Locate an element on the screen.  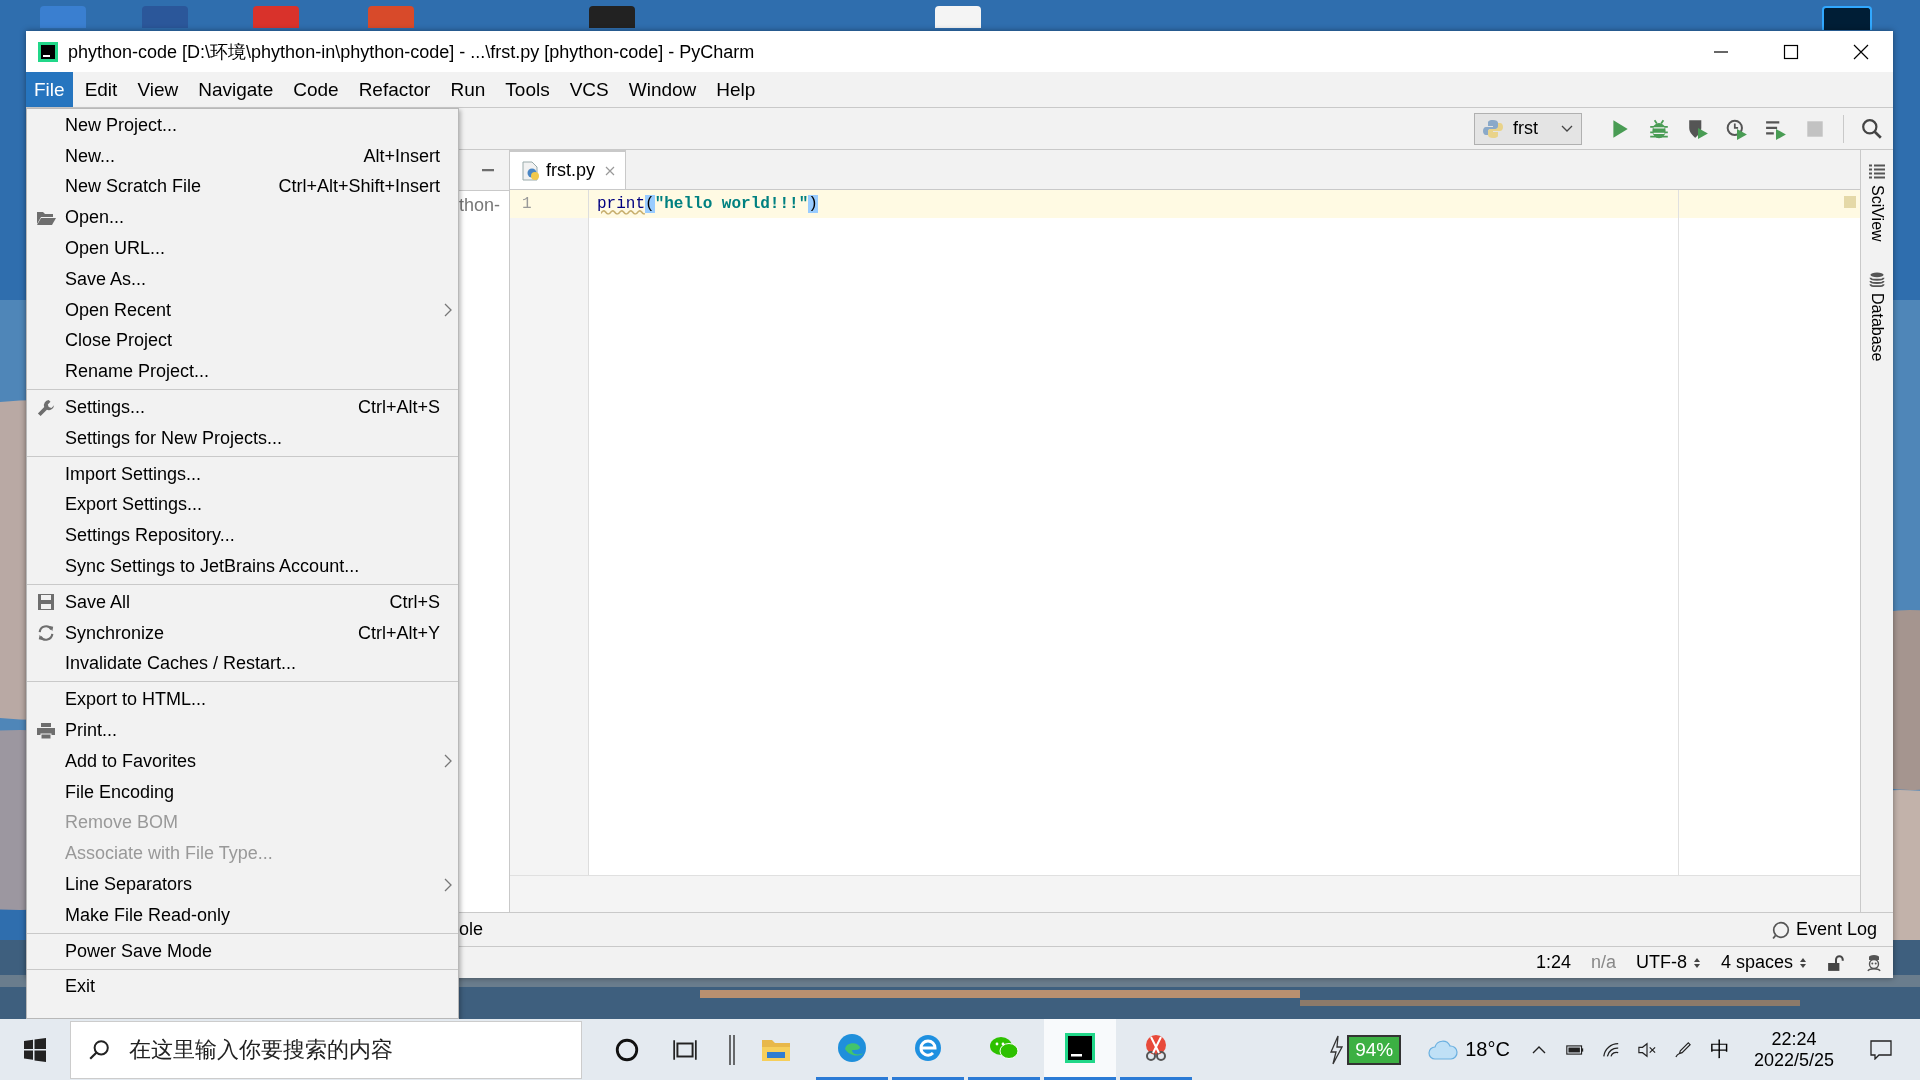
menu-item: File Encoding is located at coordinates (242, 792).